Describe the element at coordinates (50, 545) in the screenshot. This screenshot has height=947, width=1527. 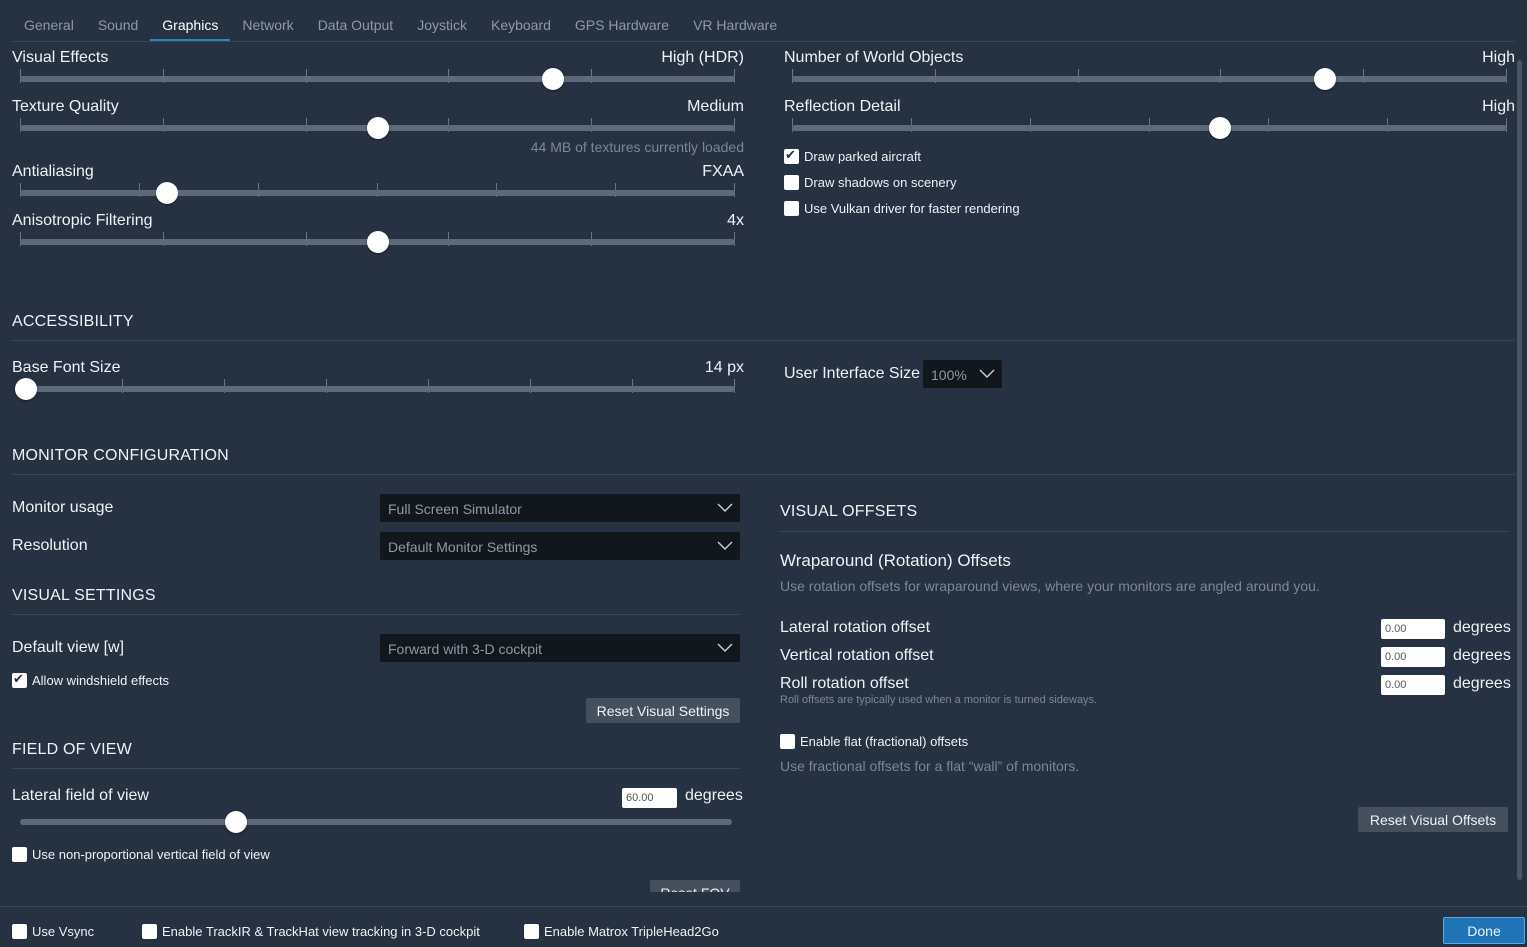
I see `resolution-label: Resolution` at that location.